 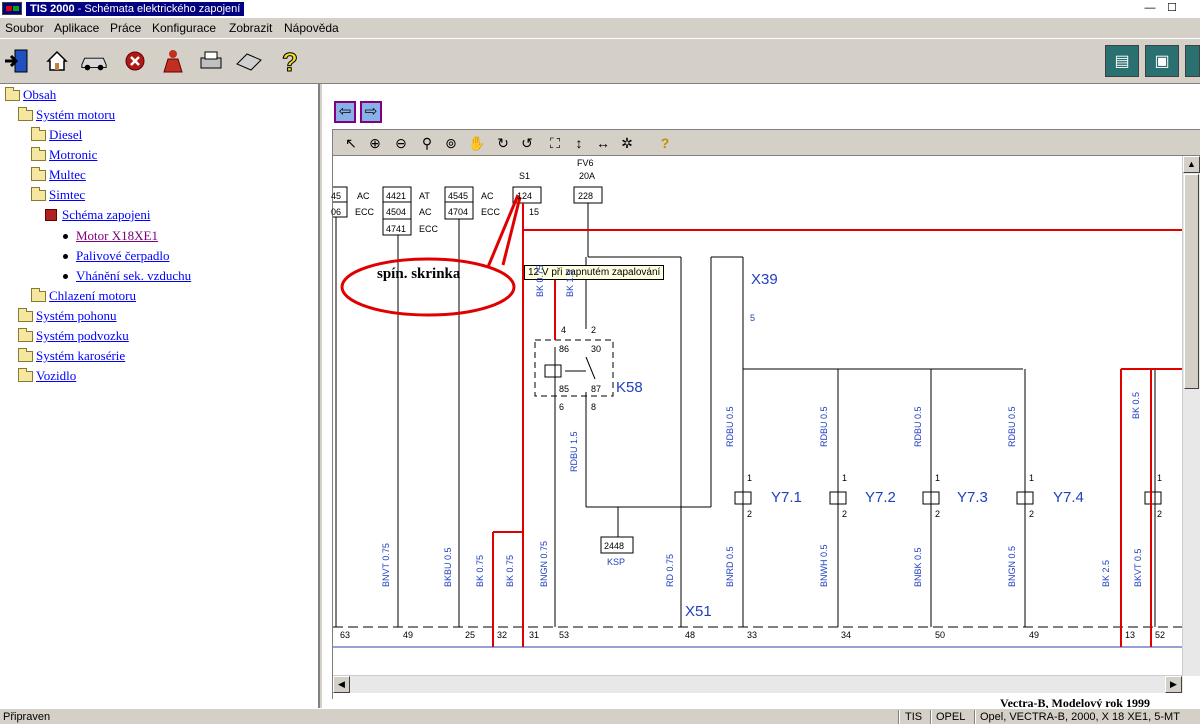 I want to click on vehicle-data-icon: ▣, so click(x=1162, y=61).